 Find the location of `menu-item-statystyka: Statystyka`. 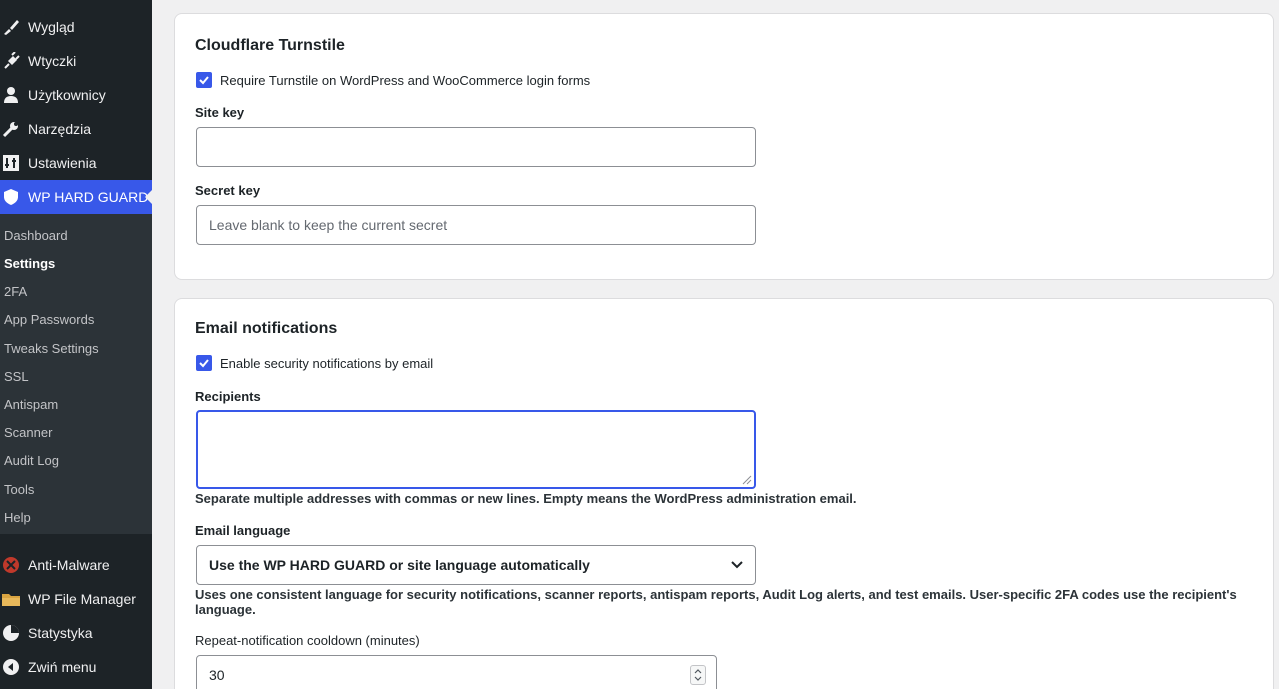

menu-item-statystyka: Statystyka is located at coordinates (76, 633).